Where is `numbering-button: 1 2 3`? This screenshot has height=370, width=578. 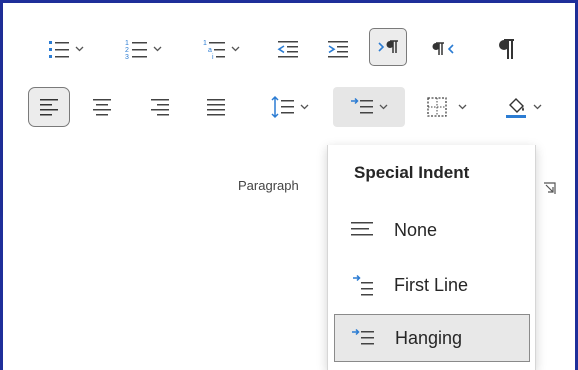 numbering-button: 1 2 3 is located at coordinates (143, 49).